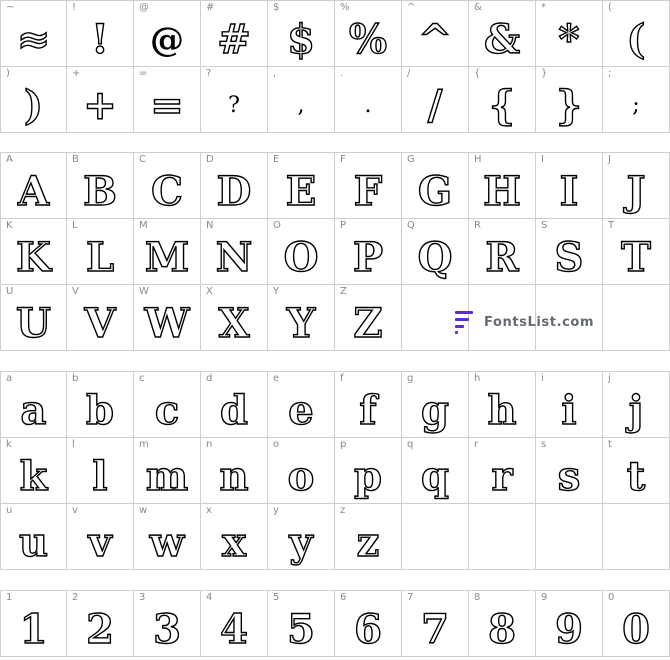  Describe the element at coordinates (542, 159) in the screenshot. I see `glyph-key-label: I` at that location.